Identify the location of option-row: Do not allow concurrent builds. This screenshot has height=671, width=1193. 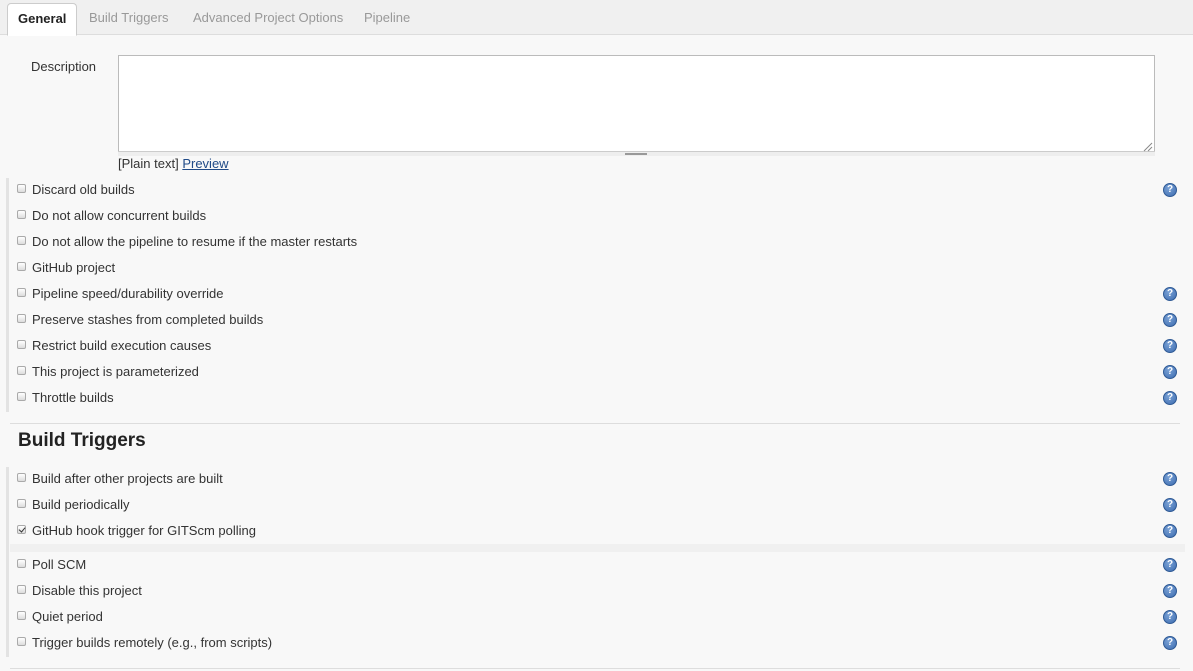
(597, 216).